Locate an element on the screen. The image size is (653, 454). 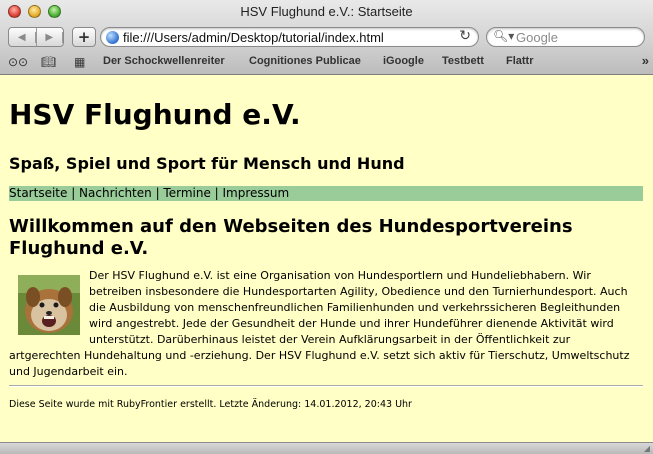
forward-button: ▶ is located at coordinates (50, 37).